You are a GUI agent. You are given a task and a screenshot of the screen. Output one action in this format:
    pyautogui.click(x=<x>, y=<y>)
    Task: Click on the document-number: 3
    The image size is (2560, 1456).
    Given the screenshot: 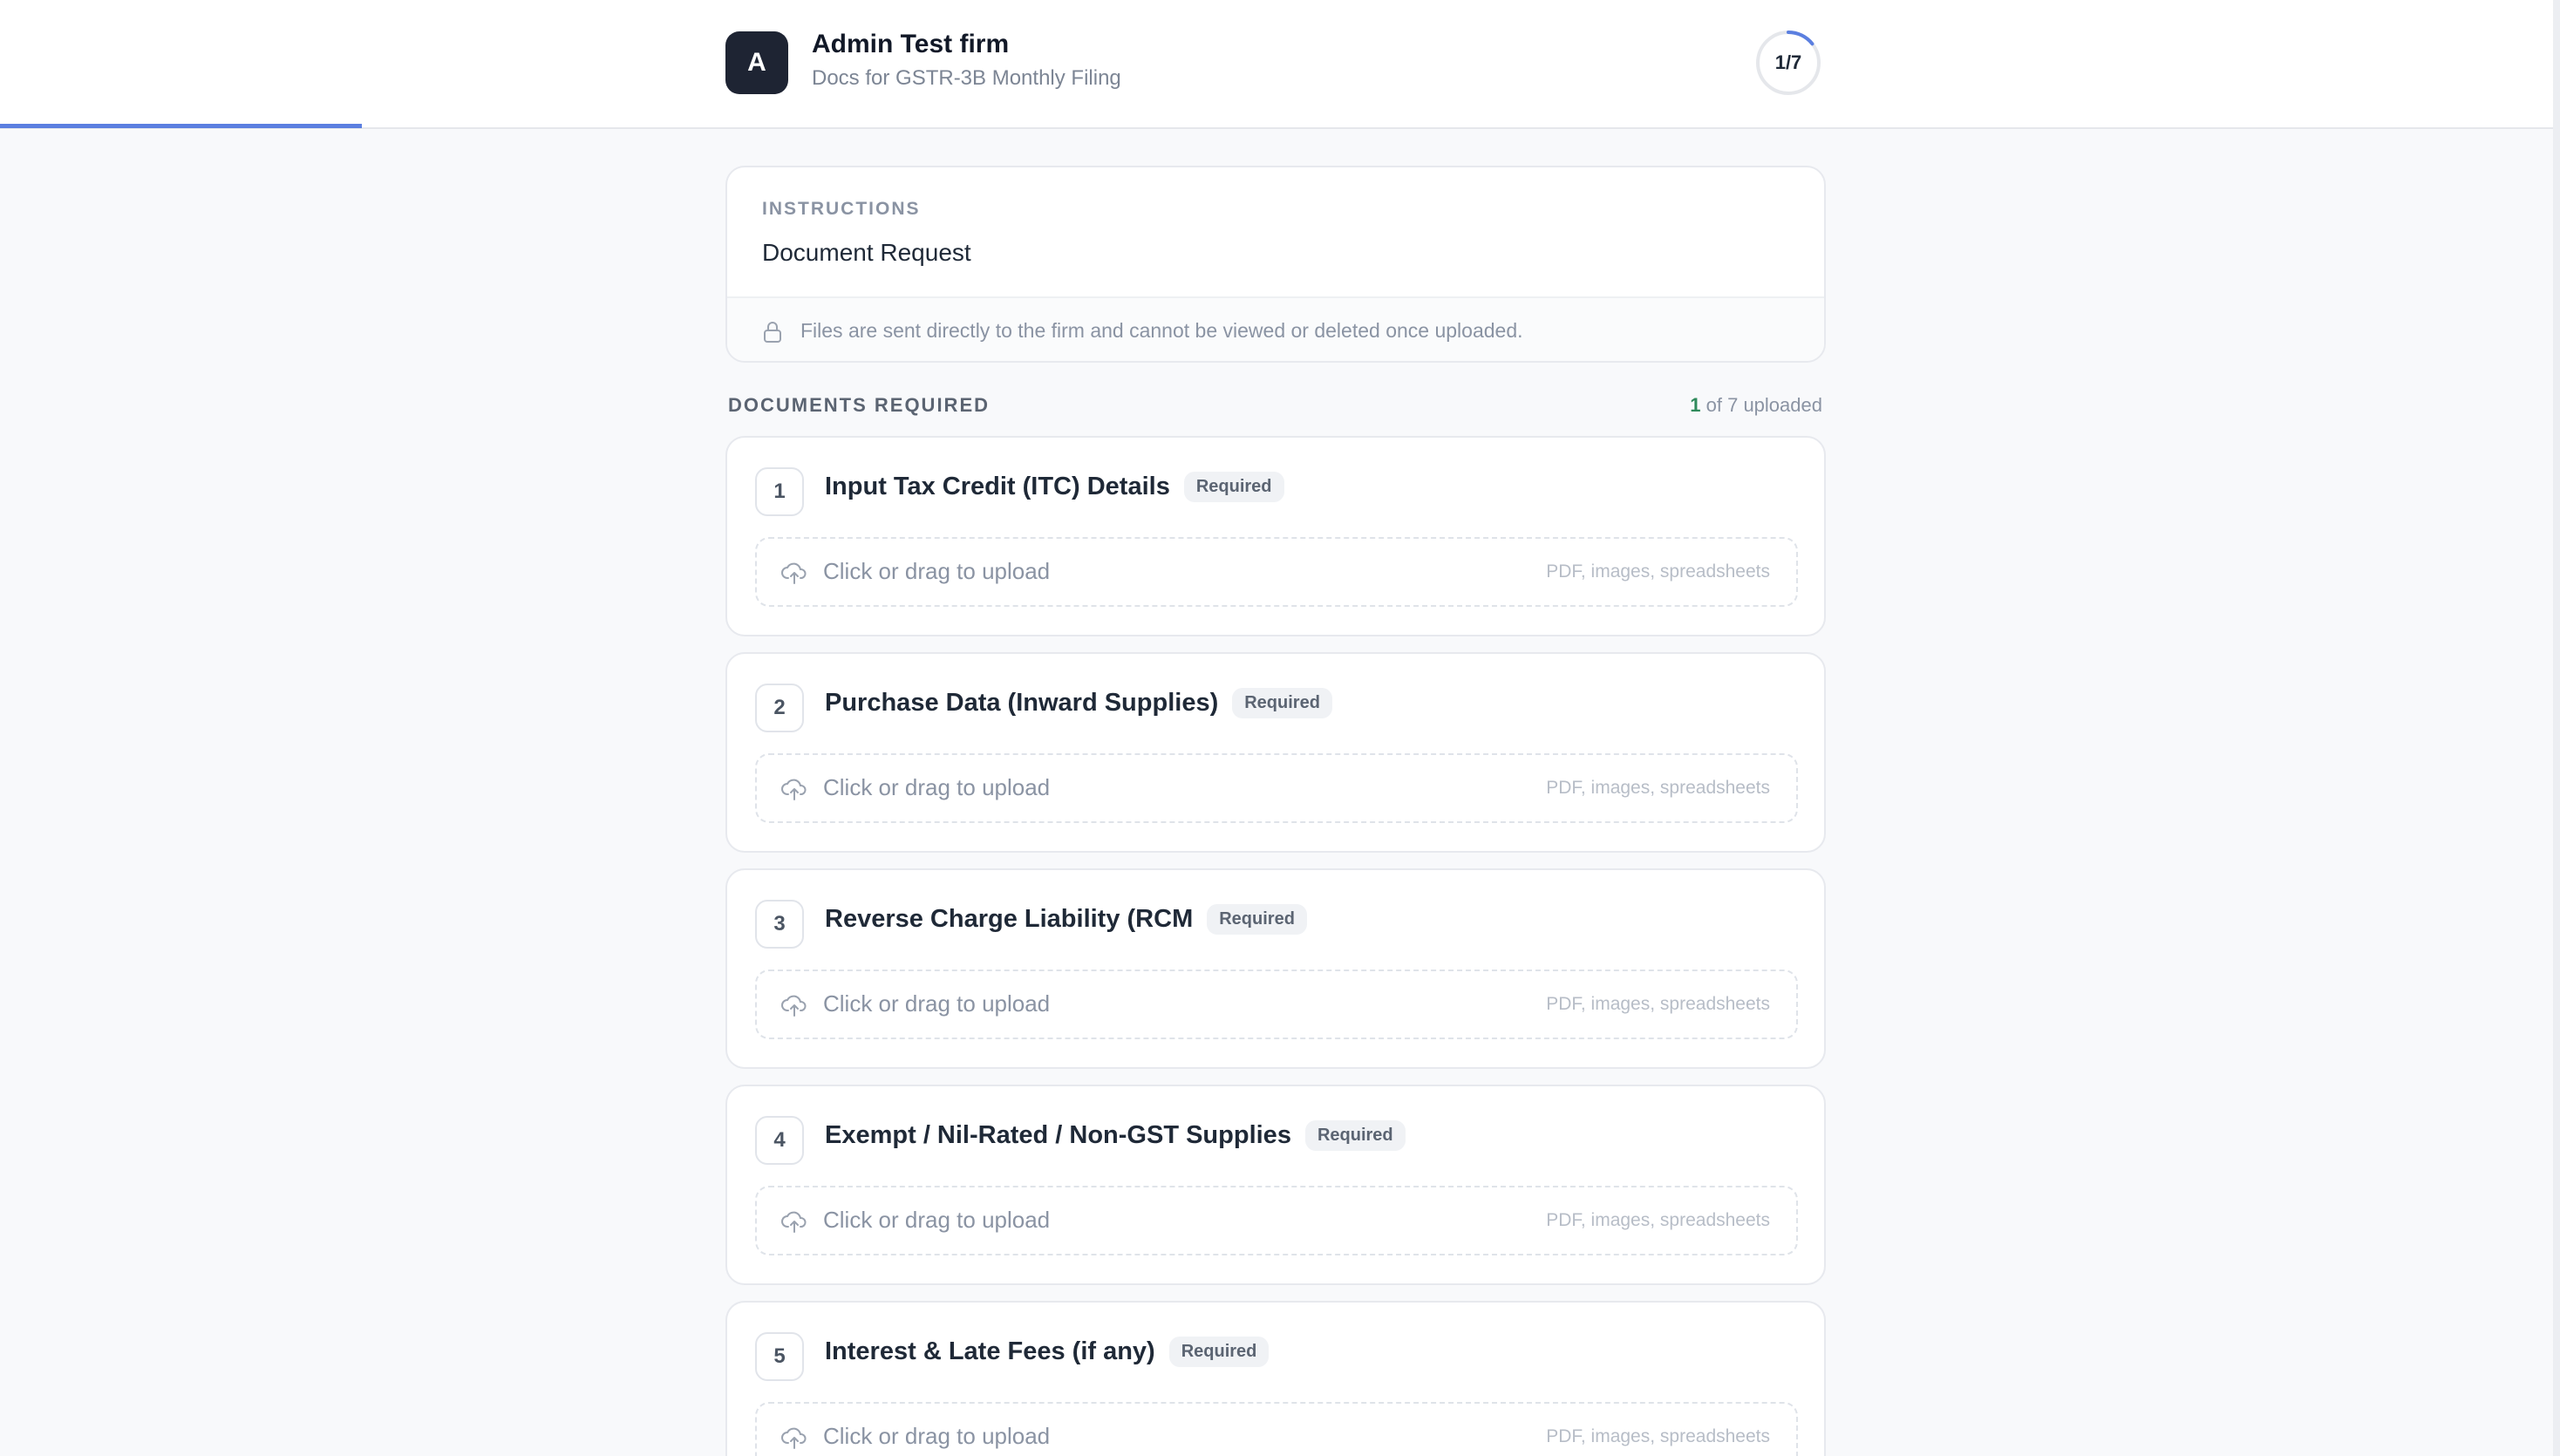 What is the action you would take?
    pyautogui.click(x=779, y=924)
    